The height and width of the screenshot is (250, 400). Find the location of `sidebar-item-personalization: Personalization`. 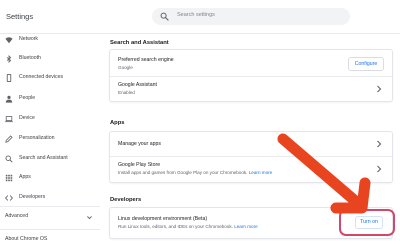

sidebar-item-personalization: Personalization is located at coordinates (50, 139).